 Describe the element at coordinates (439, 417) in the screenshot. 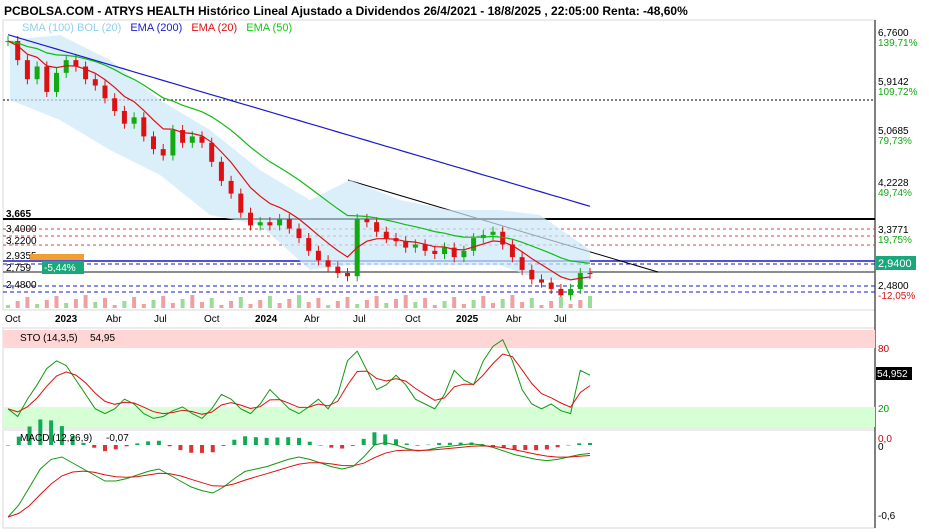

I see `sto-oversold-band` at that location.